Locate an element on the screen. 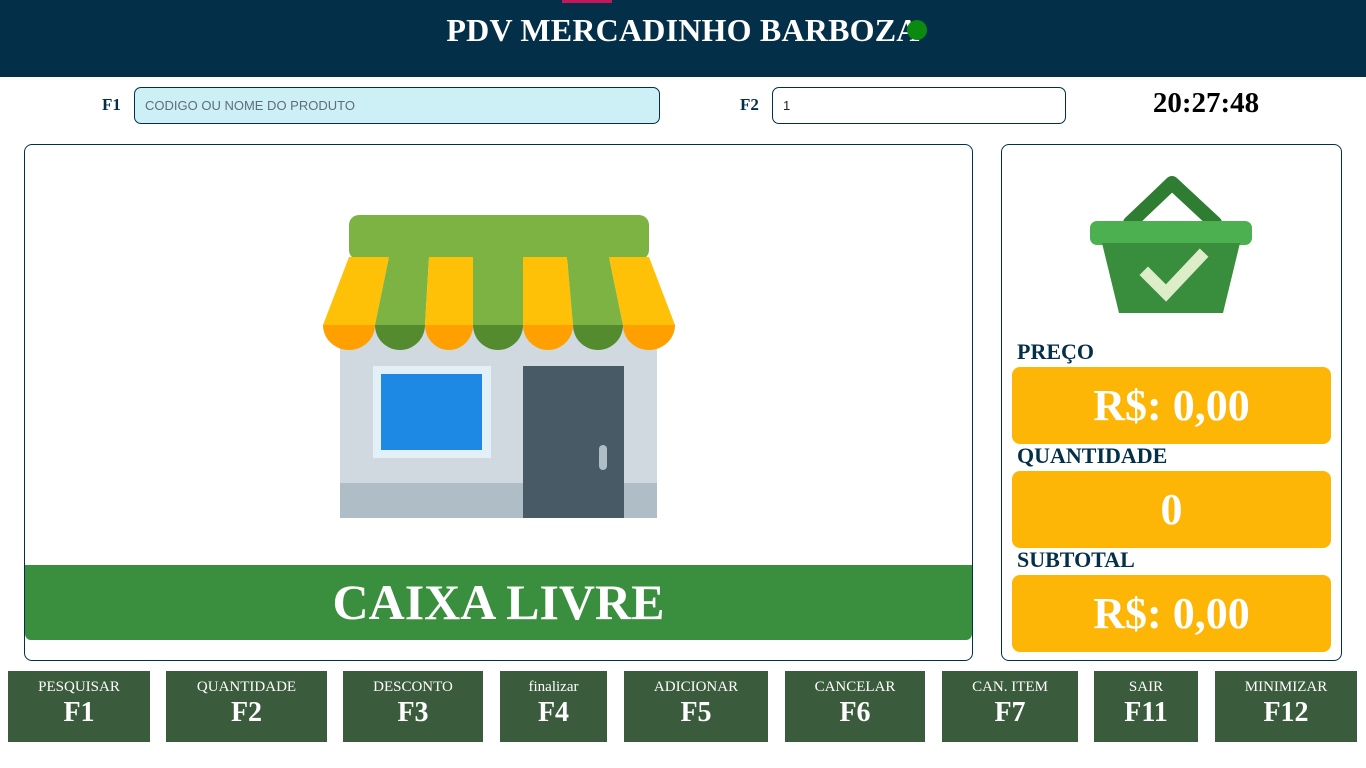 The width and height of the screenshot is (1366, 768). product-search-input is located at coordinates (397, 105).